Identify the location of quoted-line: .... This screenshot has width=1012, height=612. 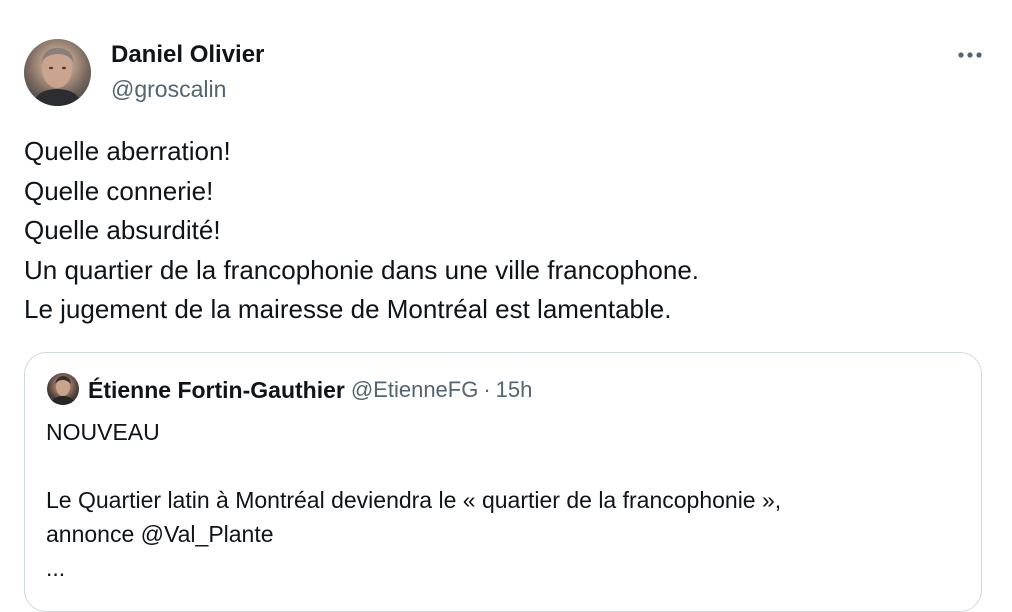
(56, 568).